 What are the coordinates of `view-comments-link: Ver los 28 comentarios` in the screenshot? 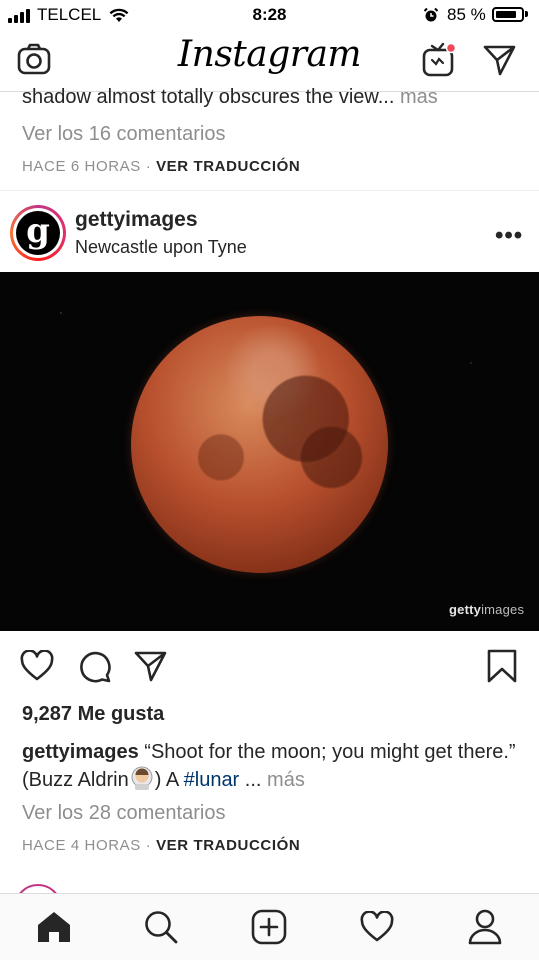 It's located at (123, 813).